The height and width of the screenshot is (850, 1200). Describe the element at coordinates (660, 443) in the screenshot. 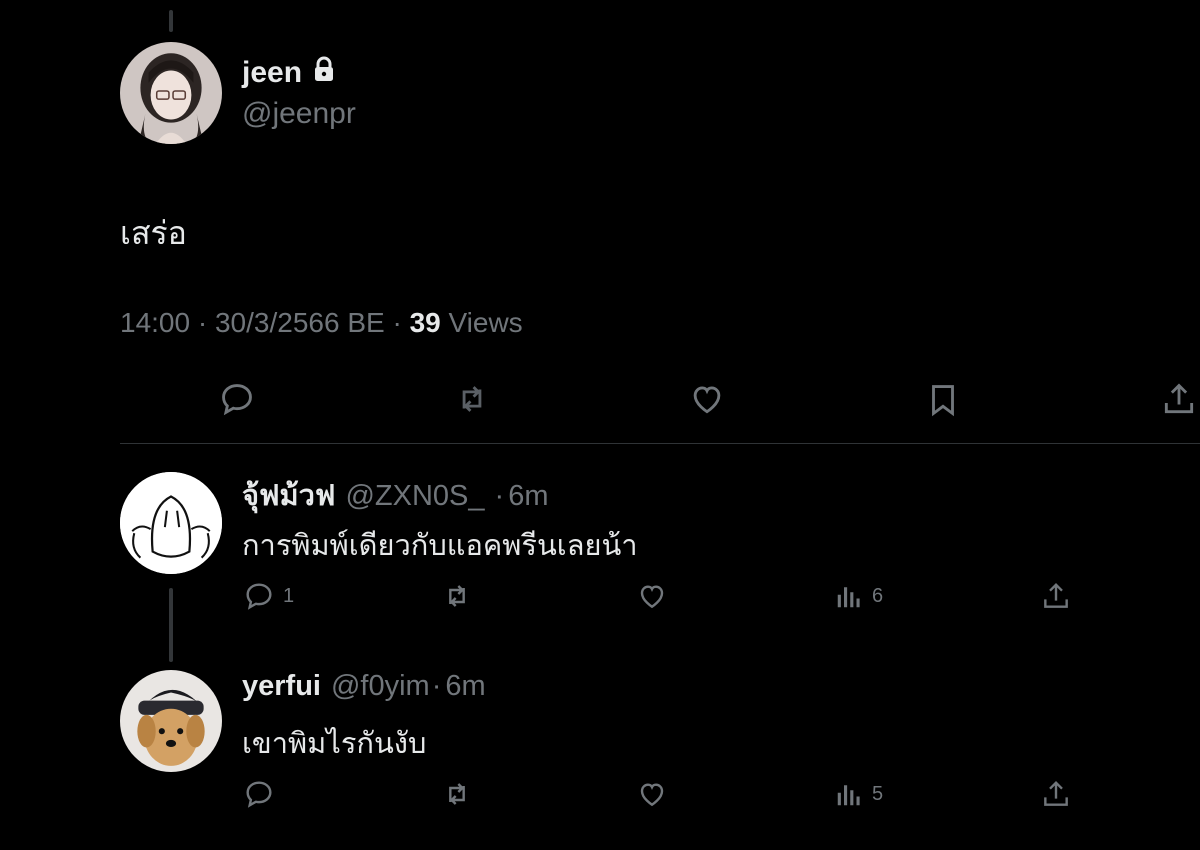

I see `divider` at that location.